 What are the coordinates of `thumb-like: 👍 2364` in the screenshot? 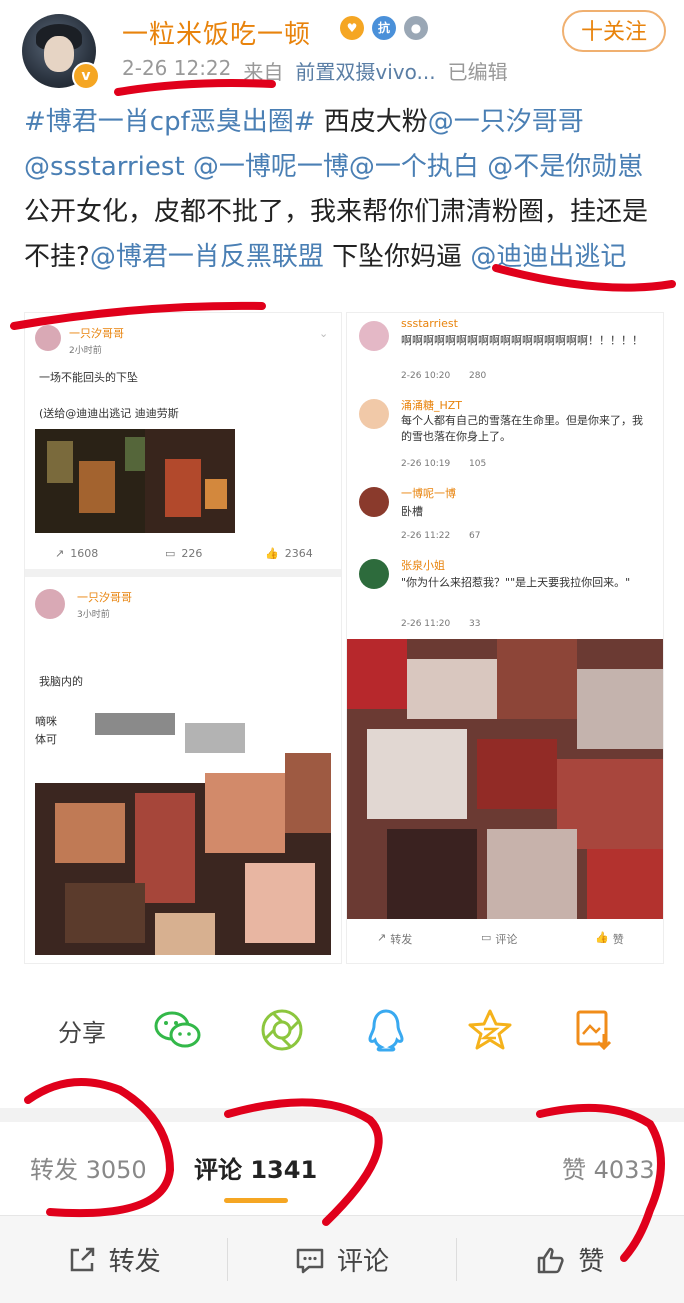 It's located at (289, 553).